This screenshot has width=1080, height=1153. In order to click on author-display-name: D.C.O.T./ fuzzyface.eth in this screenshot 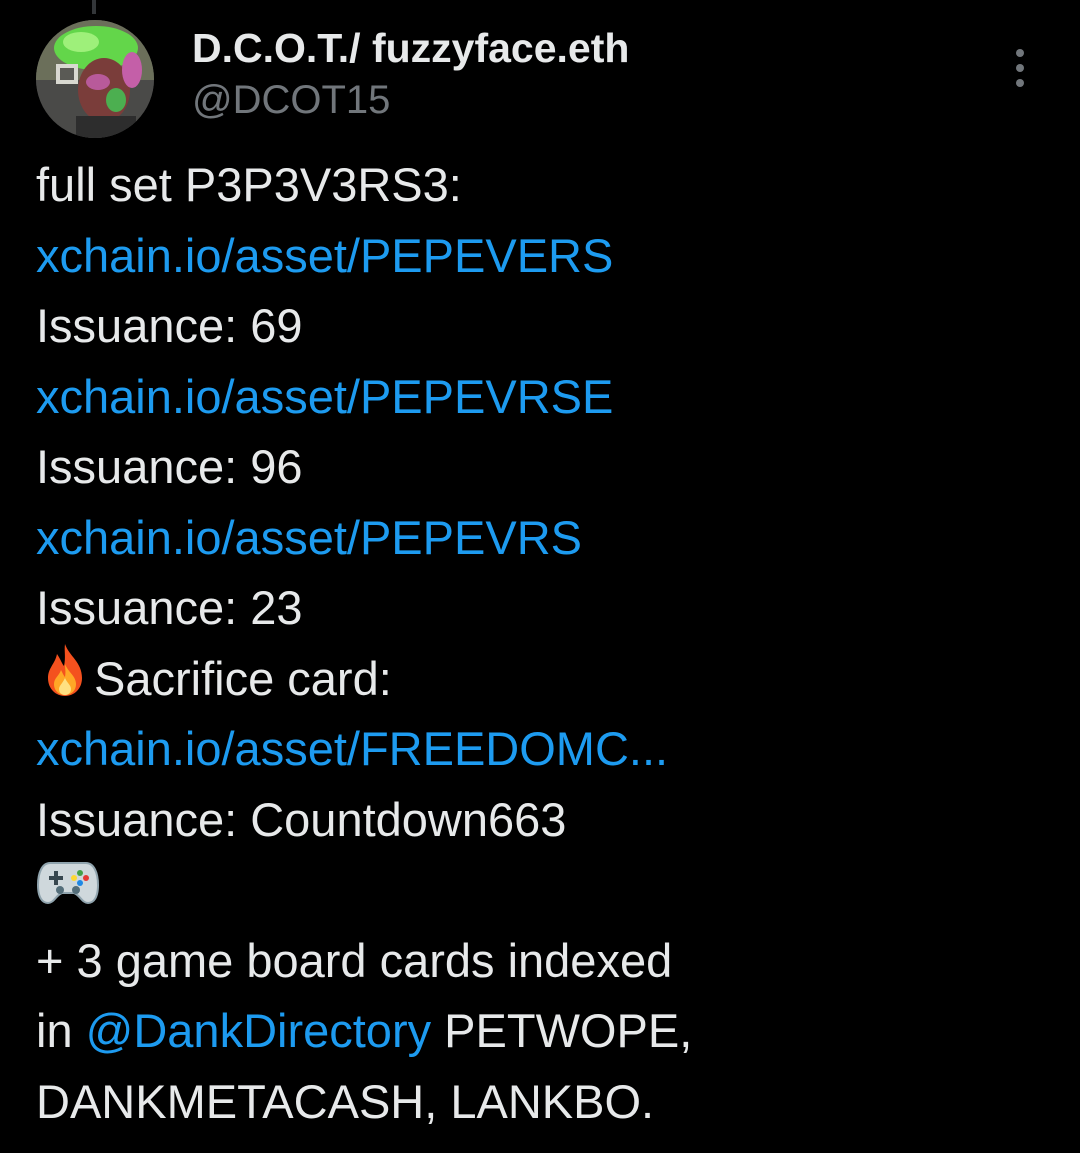, I will do `click(410, 48)`.